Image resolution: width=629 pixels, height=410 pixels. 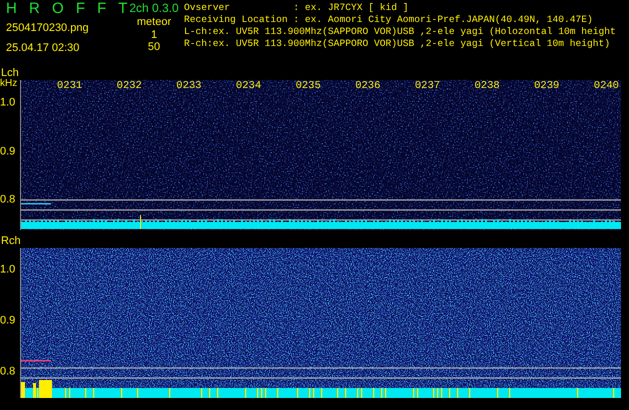 What do you see at coordinates (129, 86) in the screenshot?
I see `time-label: 0232` at bounding box center [129, 86].